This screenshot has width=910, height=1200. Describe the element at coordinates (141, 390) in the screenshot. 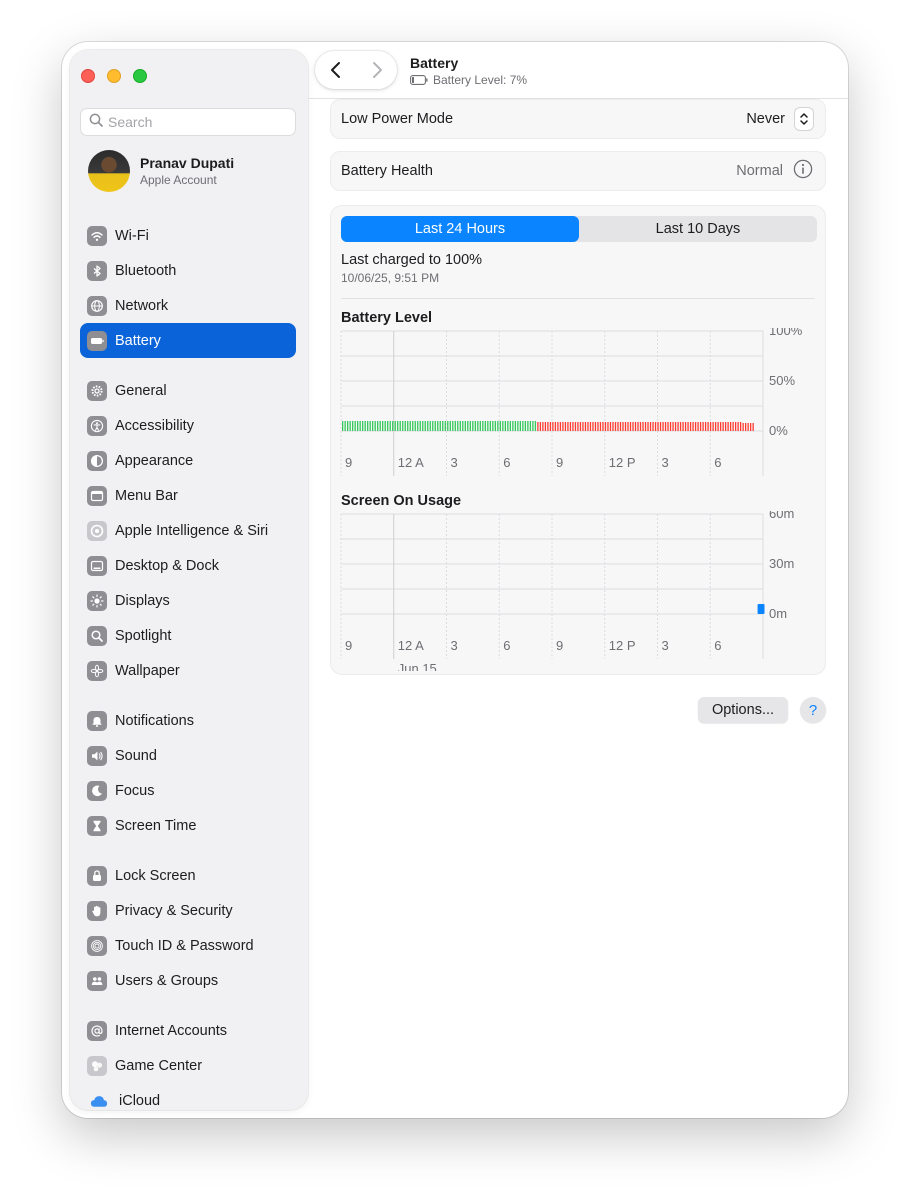

I see `sidebar-item-label: General` at that location.